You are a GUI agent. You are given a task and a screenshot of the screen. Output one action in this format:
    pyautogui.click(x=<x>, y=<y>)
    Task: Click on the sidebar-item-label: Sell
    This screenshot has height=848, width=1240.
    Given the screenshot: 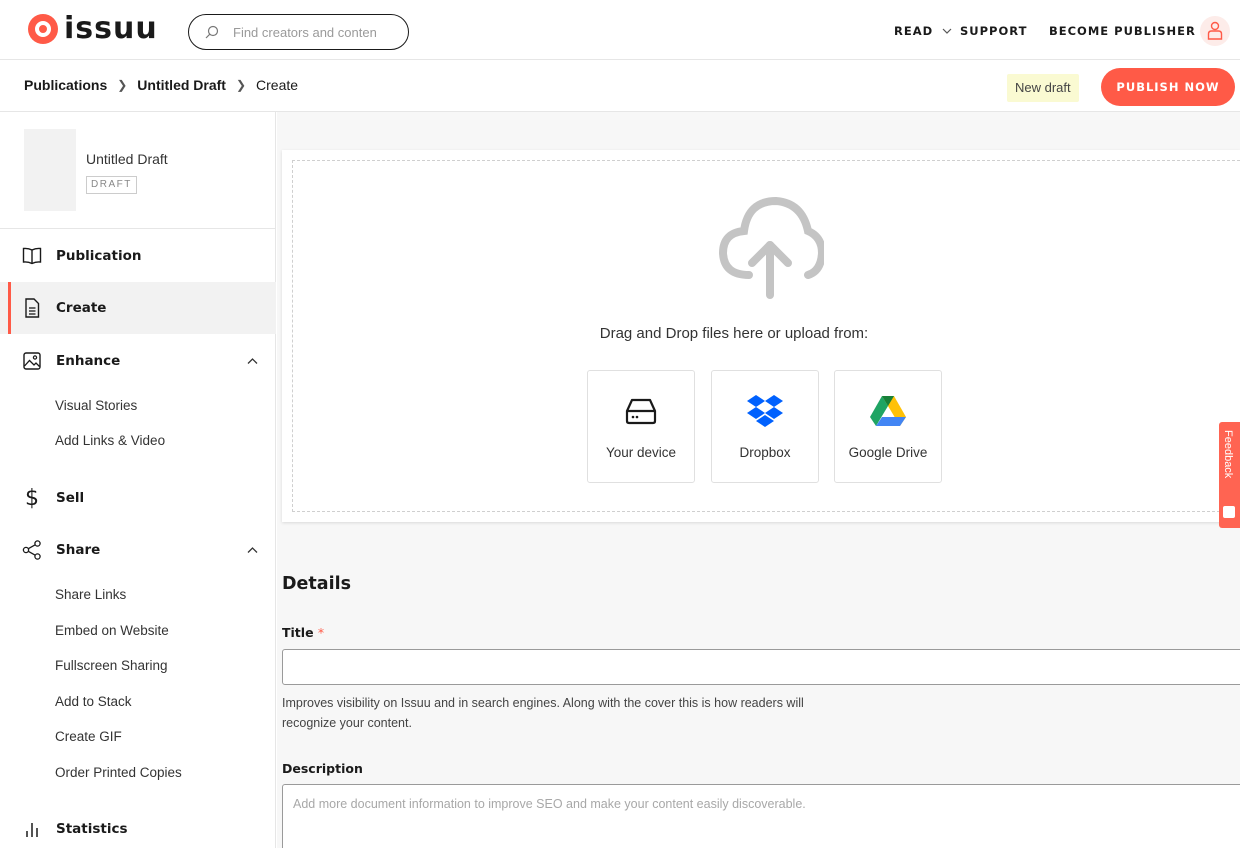 What is the action you would take?
    pyautogui.click(x=70, y=498)
    